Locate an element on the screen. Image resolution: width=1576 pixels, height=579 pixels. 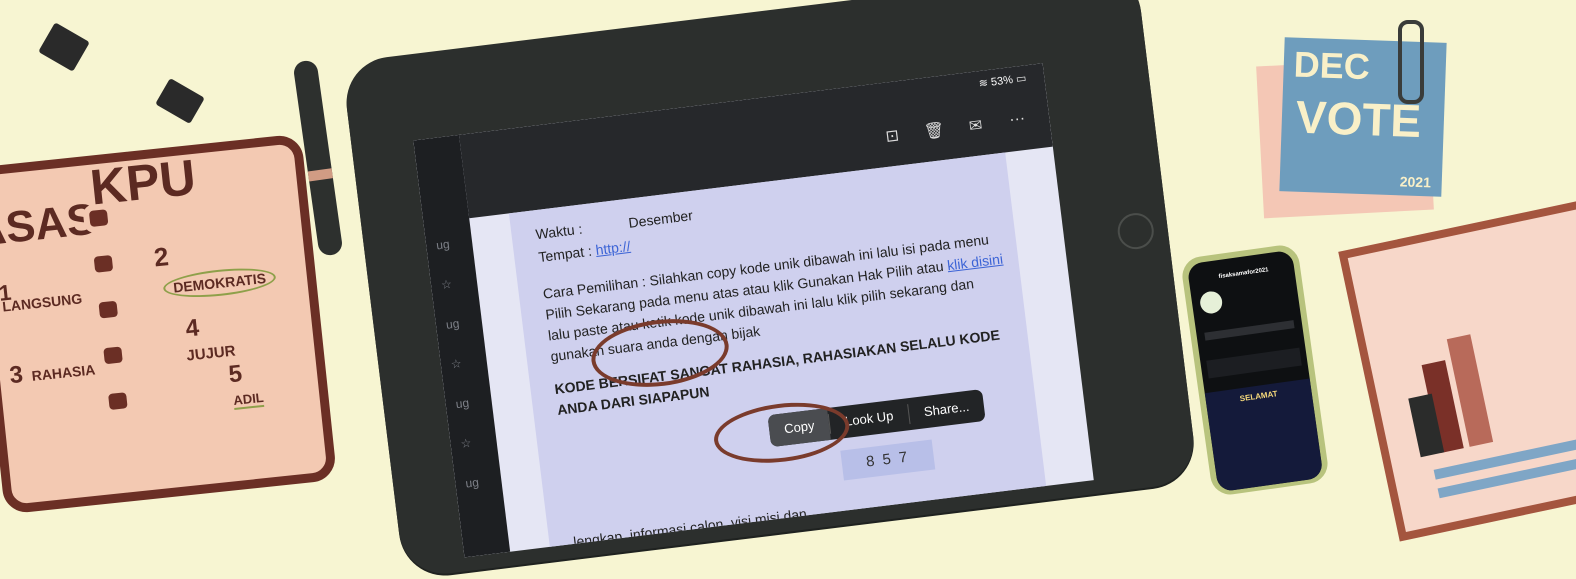
wifi-icon: ≋ is located at coordinates (983, 84).